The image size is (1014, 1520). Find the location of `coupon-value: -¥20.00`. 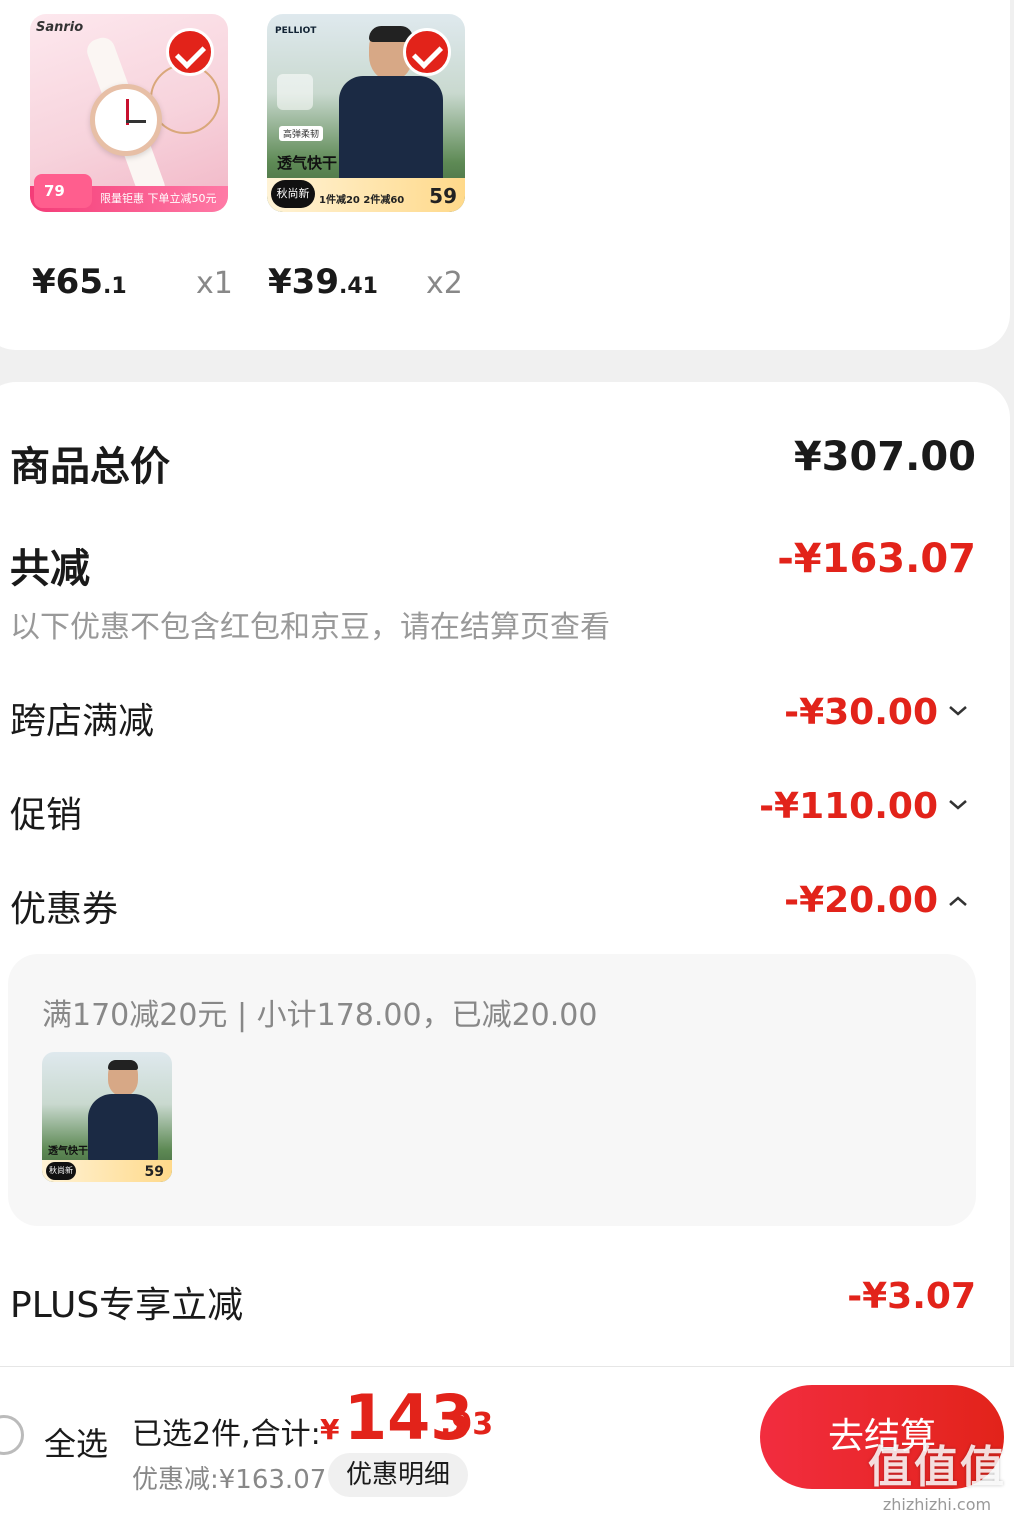

coupon-value: -¥20.00 is located at coordinates (861, 900).